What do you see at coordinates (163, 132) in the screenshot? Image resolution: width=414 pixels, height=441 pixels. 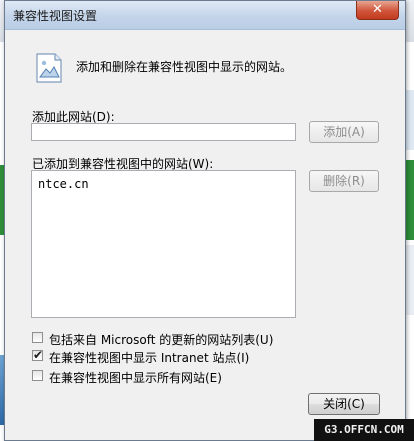 I see `add-site-input` at bounding box center [163, 132].